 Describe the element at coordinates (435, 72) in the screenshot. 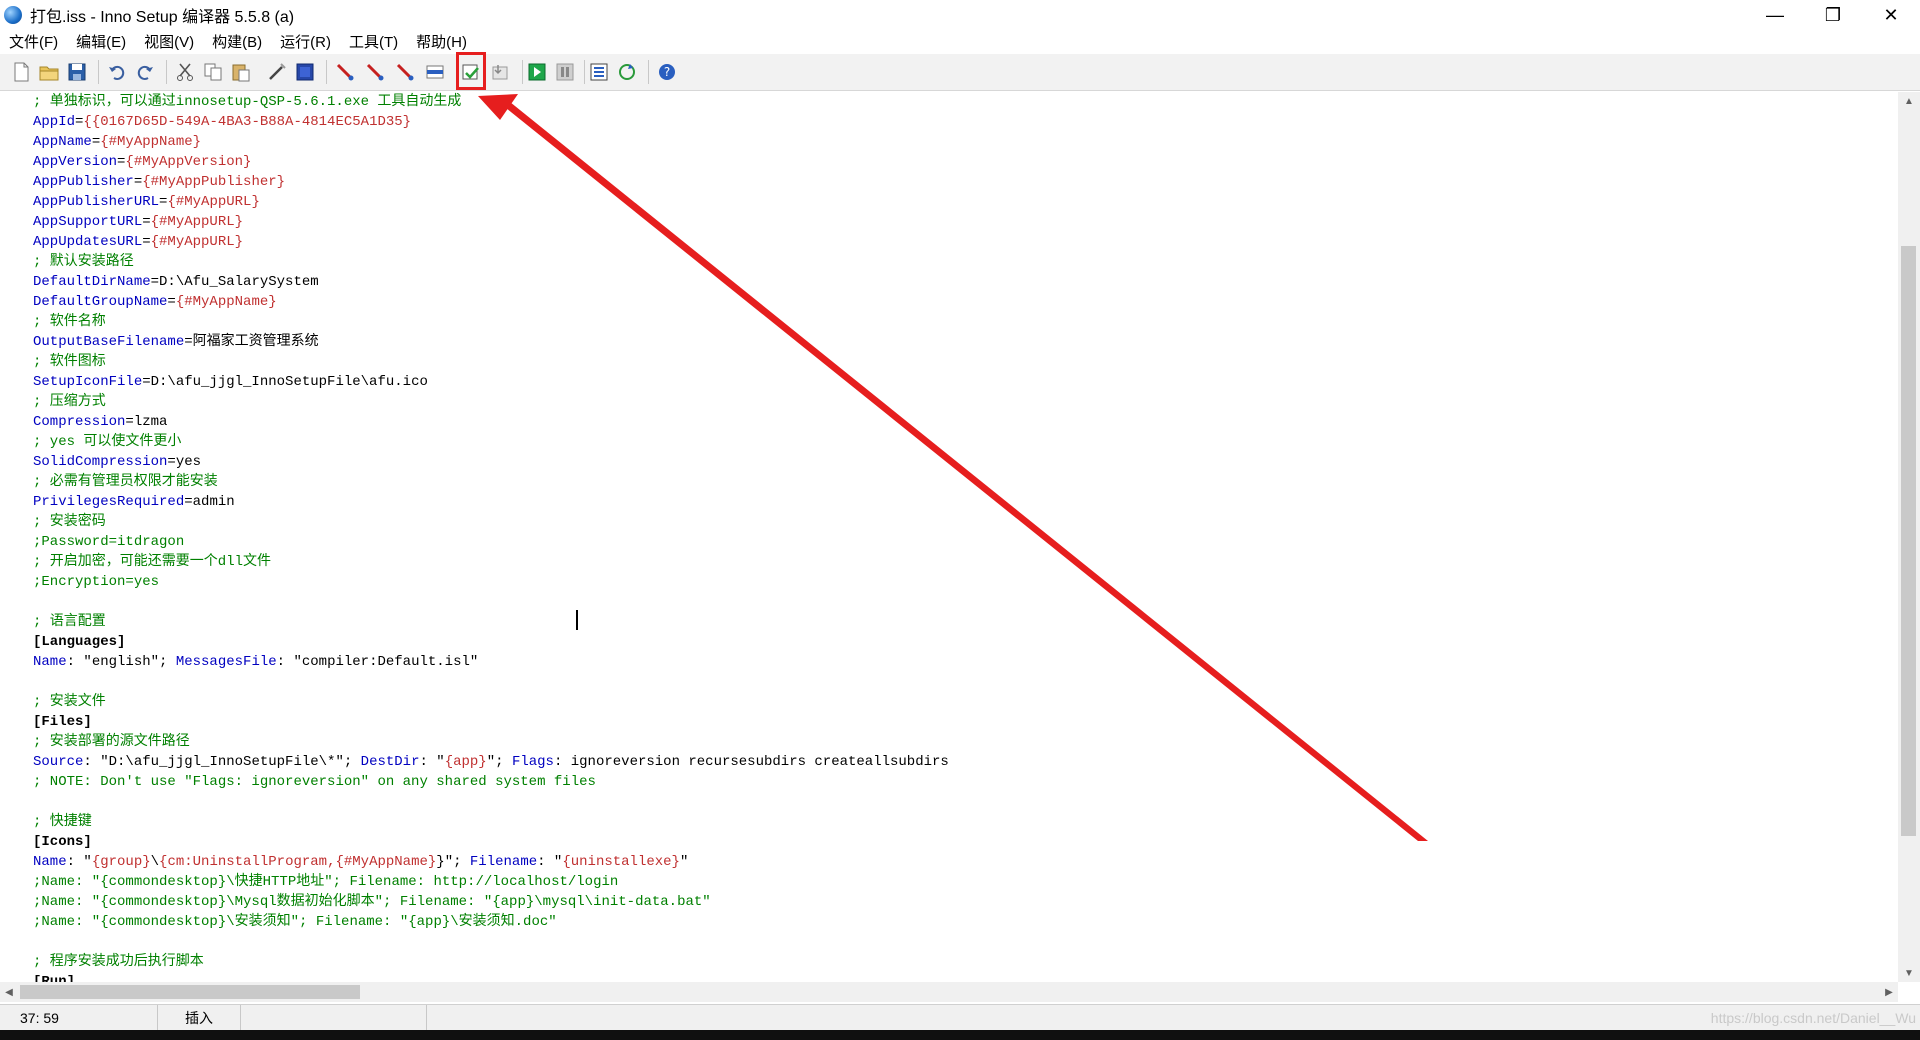

I see `compile-option-4-icon` at that location.